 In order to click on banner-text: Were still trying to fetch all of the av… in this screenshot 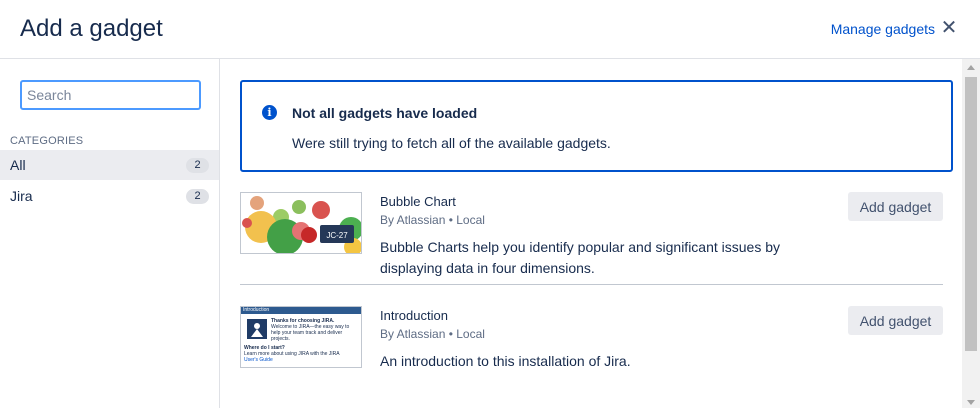, I will do `click(451, 143)`.